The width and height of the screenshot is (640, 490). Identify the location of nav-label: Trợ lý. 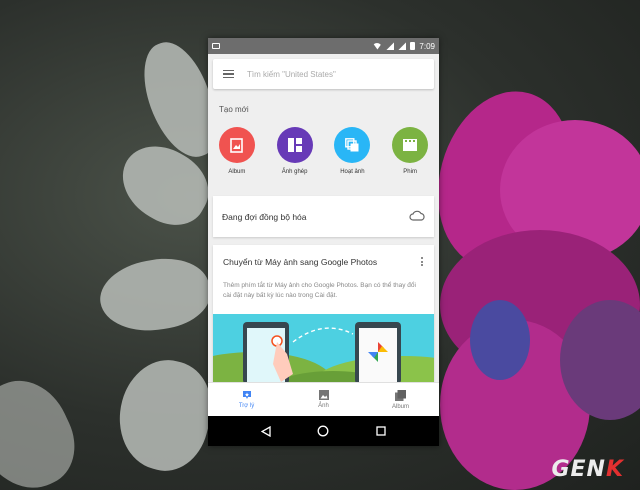
(246, 406).